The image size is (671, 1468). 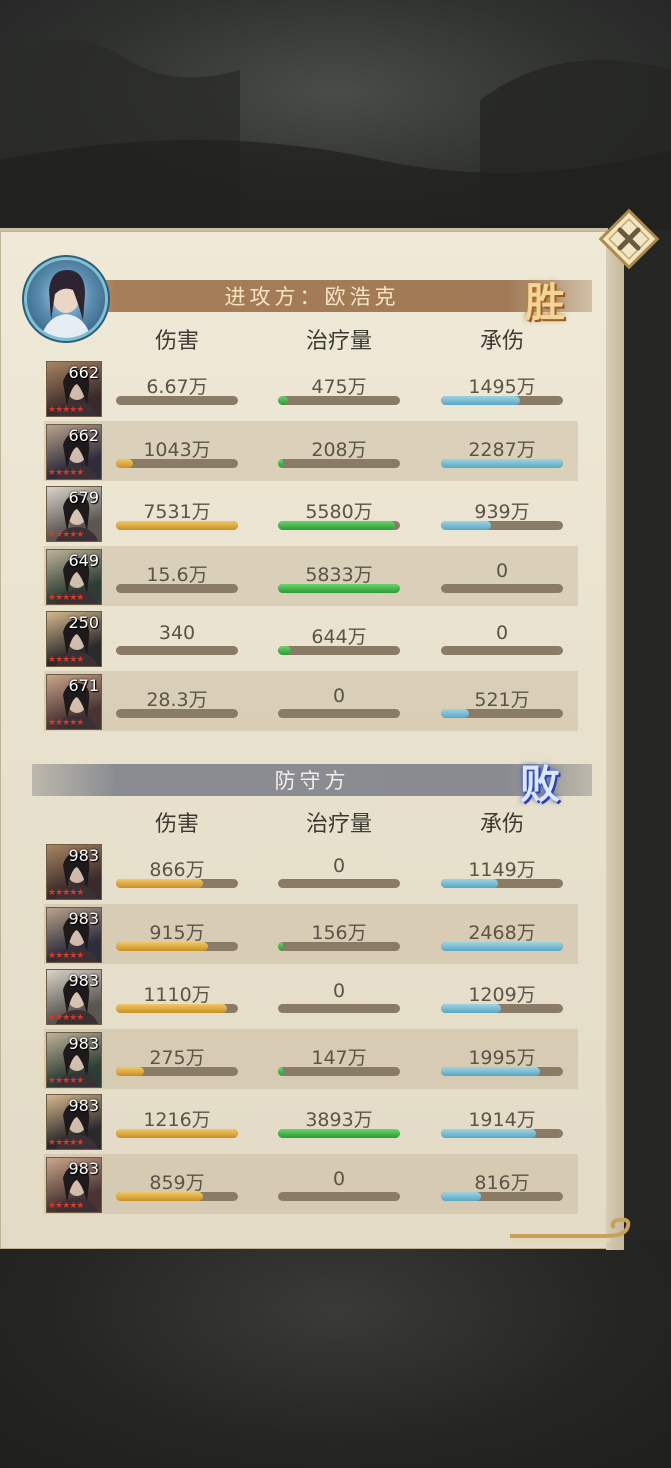 I want to click on hero-level: 250, so click(x=83, y=622).